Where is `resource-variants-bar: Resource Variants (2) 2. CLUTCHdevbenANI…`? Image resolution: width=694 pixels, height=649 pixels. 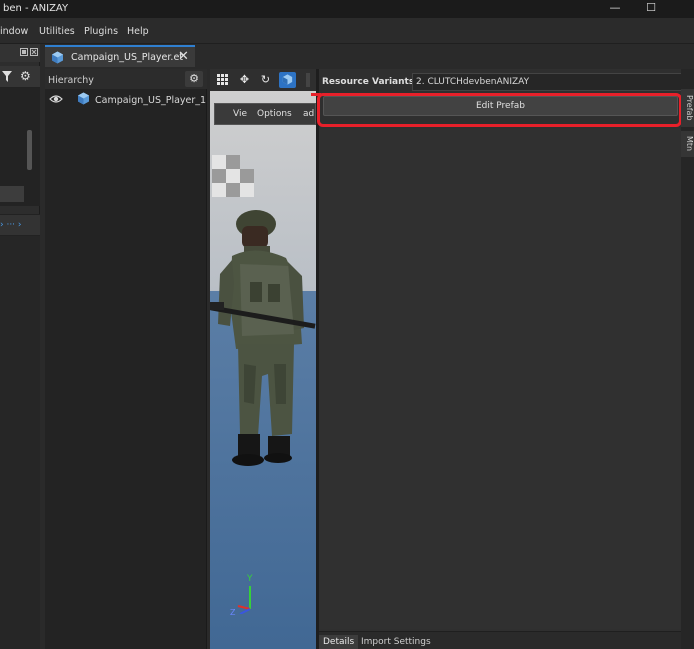 resource-variants-bar: Resource Variants (2) 2. CLUTCHdevbenANI… is located at coordinates (506, 82).